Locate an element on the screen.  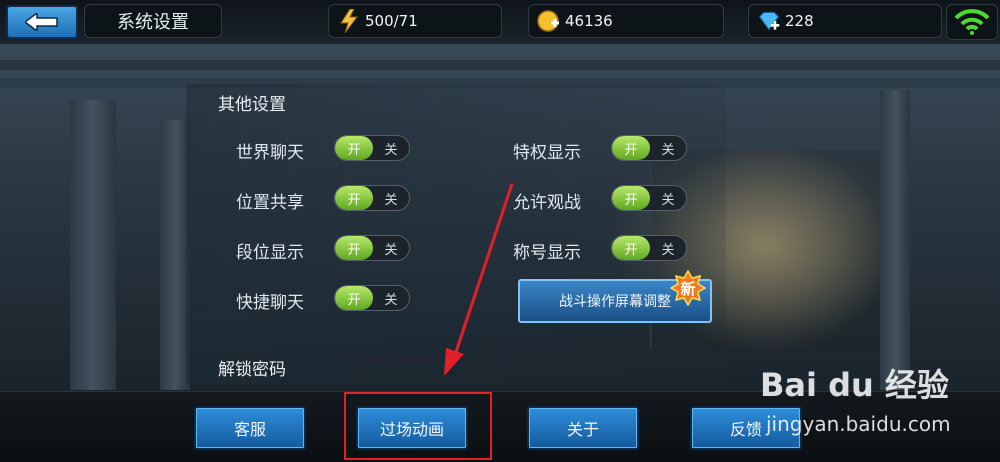
unlock-password-label: 解锁密码 is located at coordinates (252, 367).